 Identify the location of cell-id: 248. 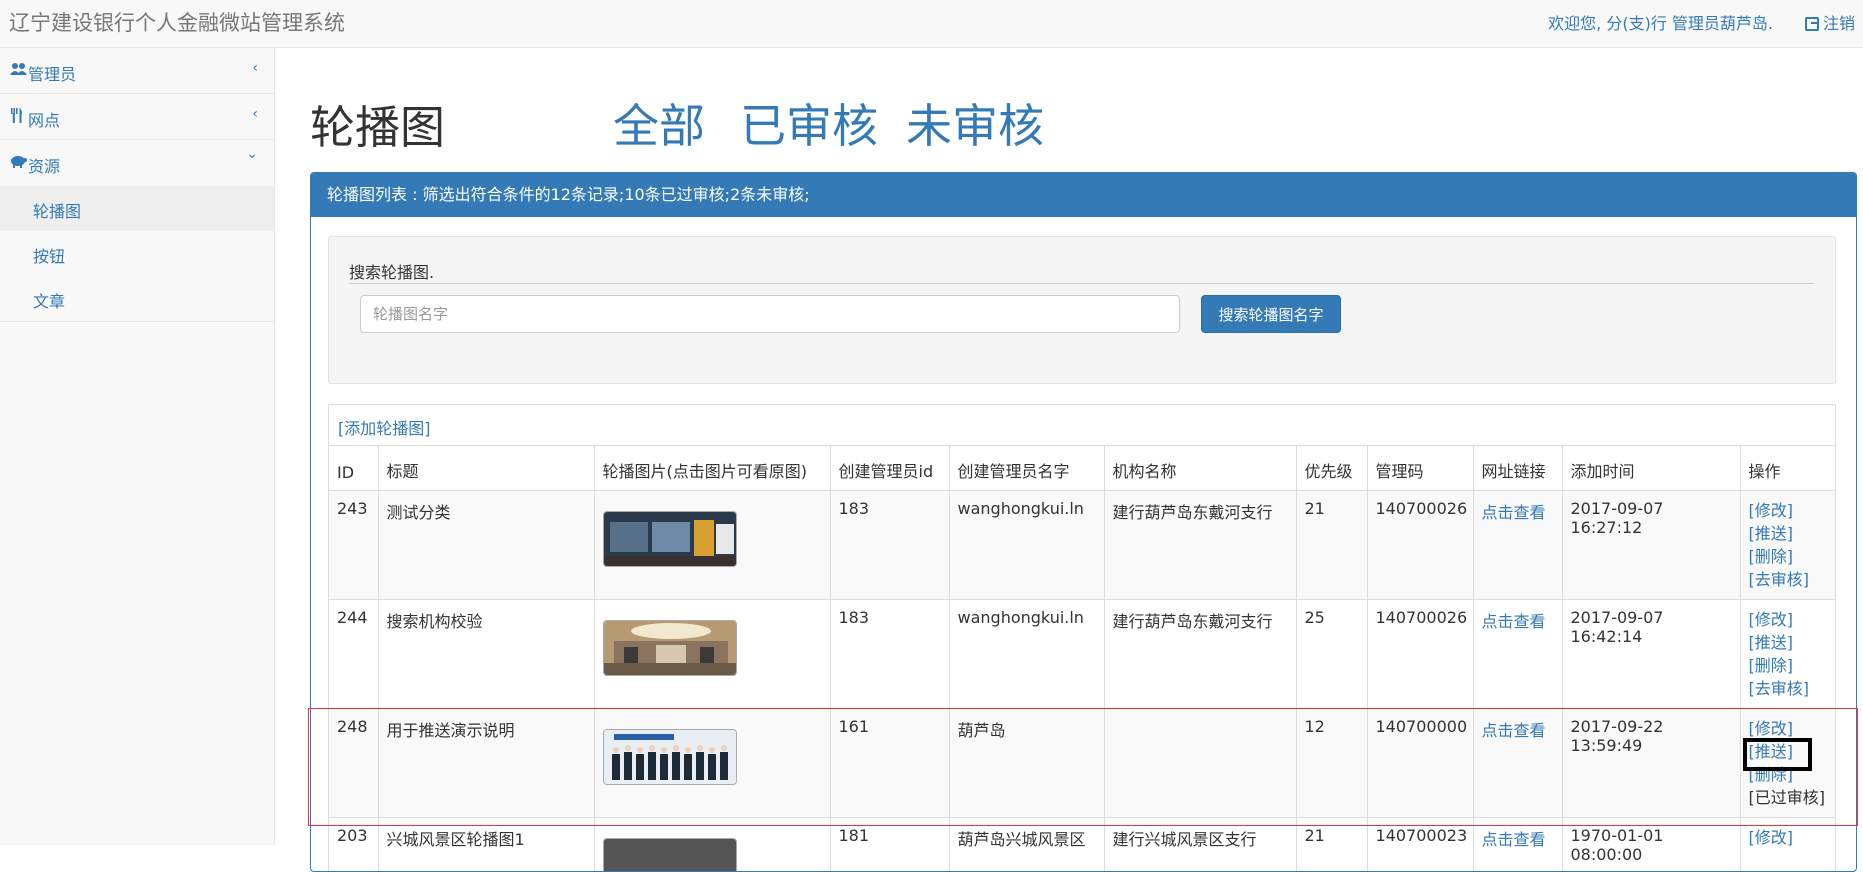
(353, 763).